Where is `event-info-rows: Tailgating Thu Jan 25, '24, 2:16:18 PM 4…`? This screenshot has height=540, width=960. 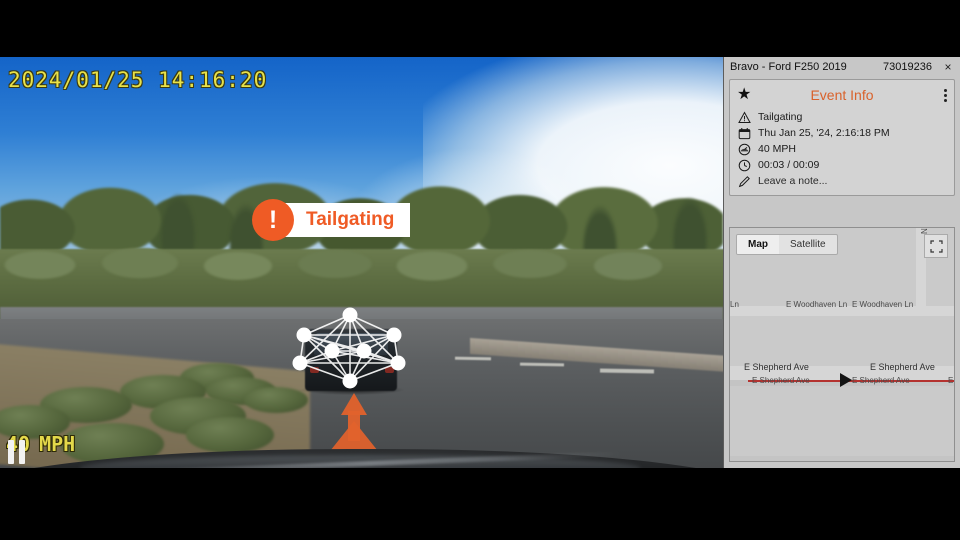
event-info-rows: Tailgating Thu Jan 25, '24, 2:16:18 PM 4… is located at coordinates (842, 147).